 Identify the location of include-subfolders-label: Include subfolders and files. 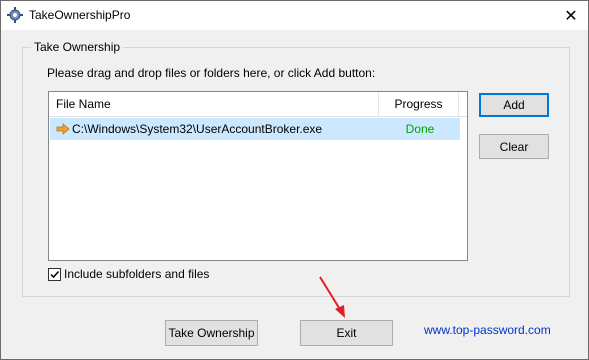
(136, 274).